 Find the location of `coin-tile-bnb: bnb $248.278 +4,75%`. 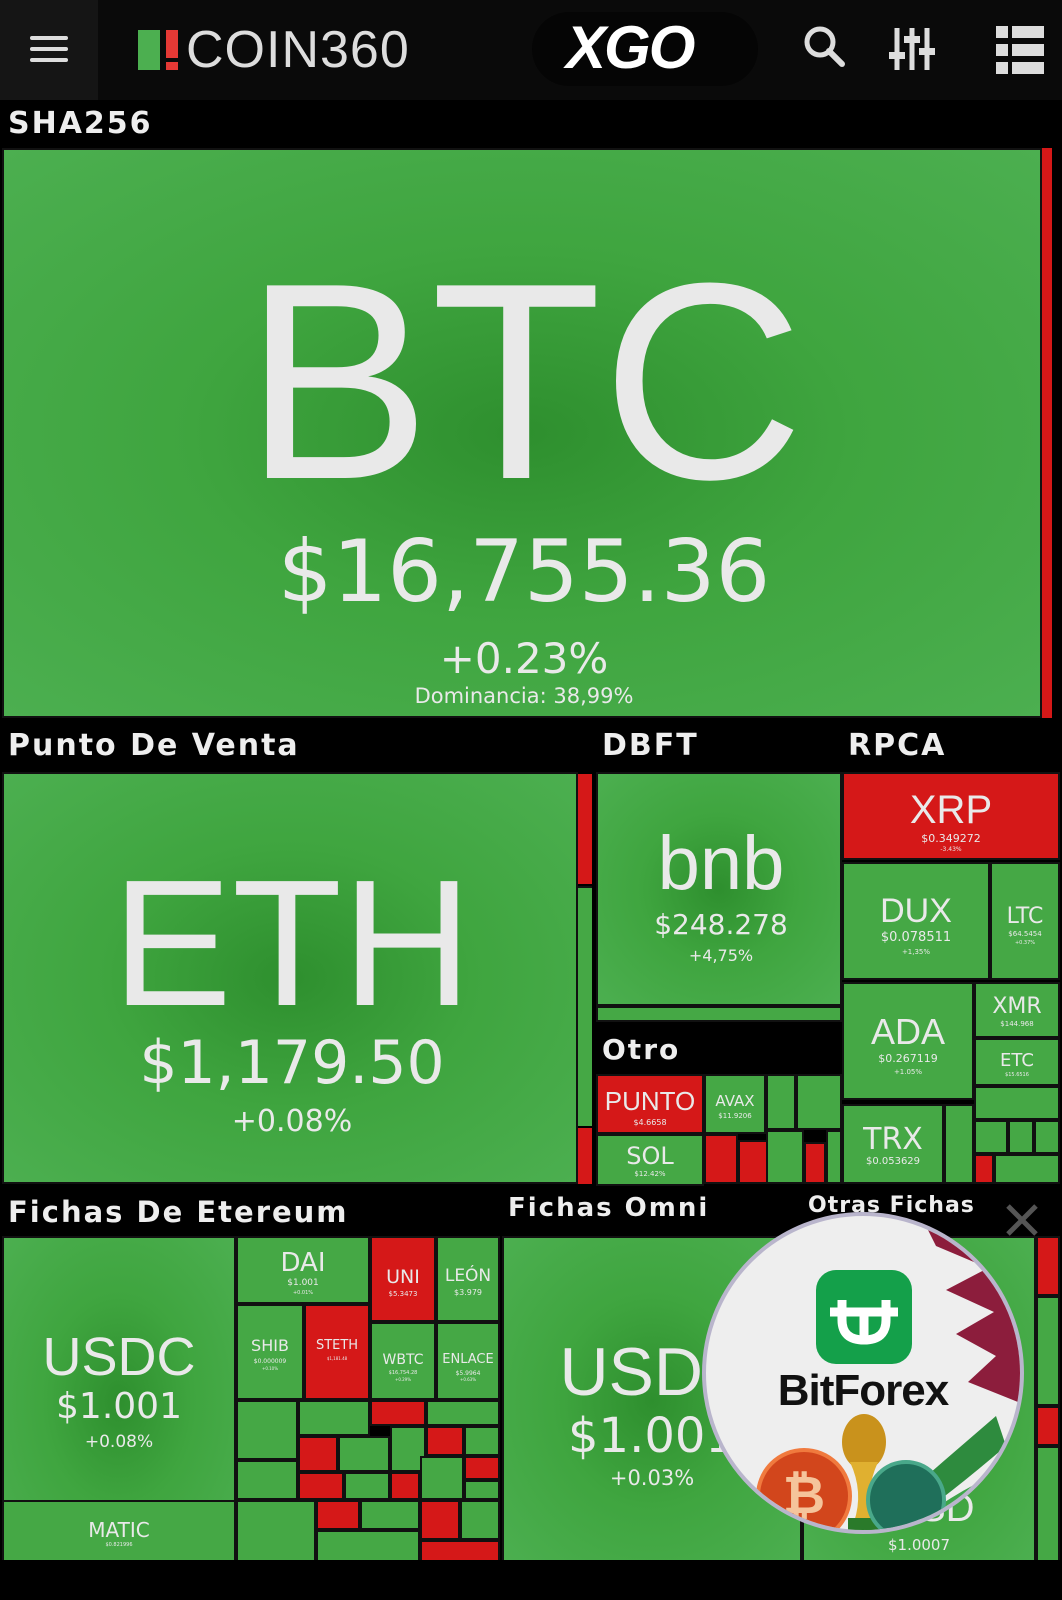

coin-tile-bnb: bnb $248.278 +4,75% is located at coordinates (719, 889).